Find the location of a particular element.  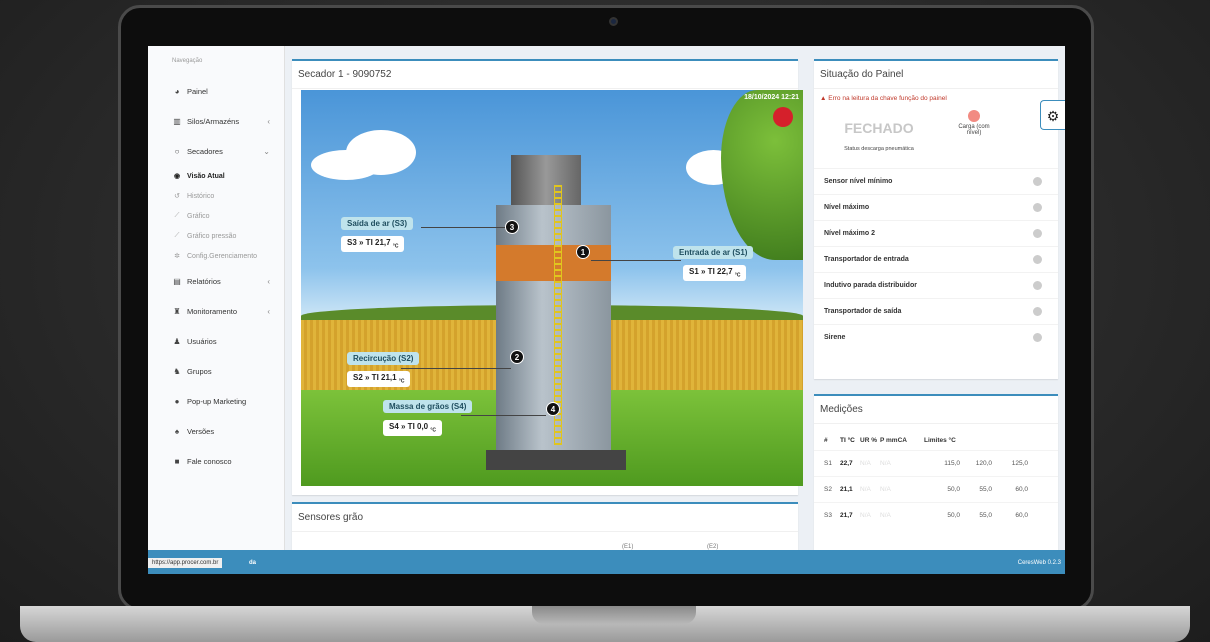

discharge-status-caption: Status descarga pneumática is located at coordinates (879, 149).